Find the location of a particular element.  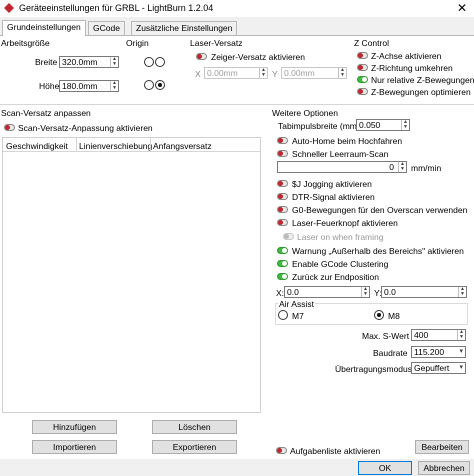

origin-title: Origin is located at coordinates (137, 43).